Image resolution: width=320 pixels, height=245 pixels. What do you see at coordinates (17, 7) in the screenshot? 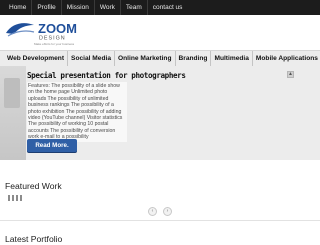
I see `nav-home: Home` at bounding box center [17, 7].